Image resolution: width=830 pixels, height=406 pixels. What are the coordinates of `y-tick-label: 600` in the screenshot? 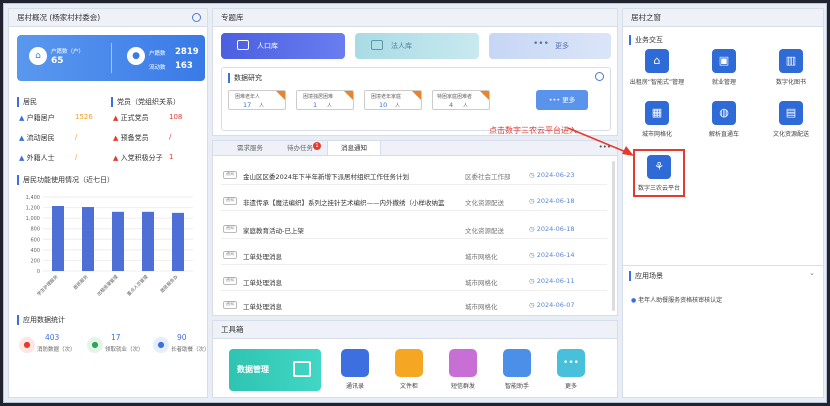 It's located at (35, 240).